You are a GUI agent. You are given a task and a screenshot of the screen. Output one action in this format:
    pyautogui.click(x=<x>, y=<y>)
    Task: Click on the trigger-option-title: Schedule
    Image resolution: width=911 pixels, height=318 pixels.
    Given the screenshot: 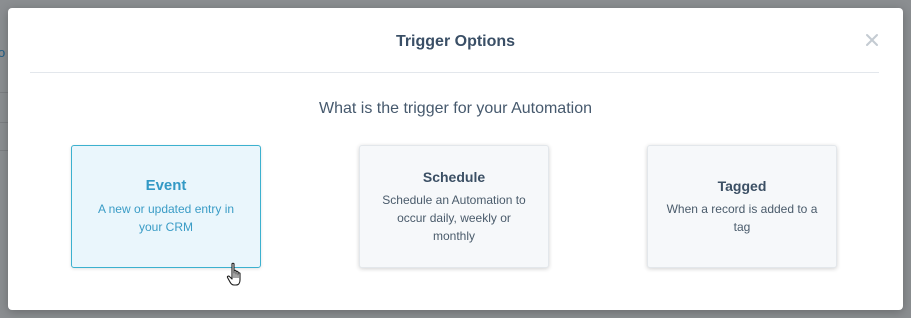 What is the action you would take?
    pyautogui.click(x=454, y=176)
    